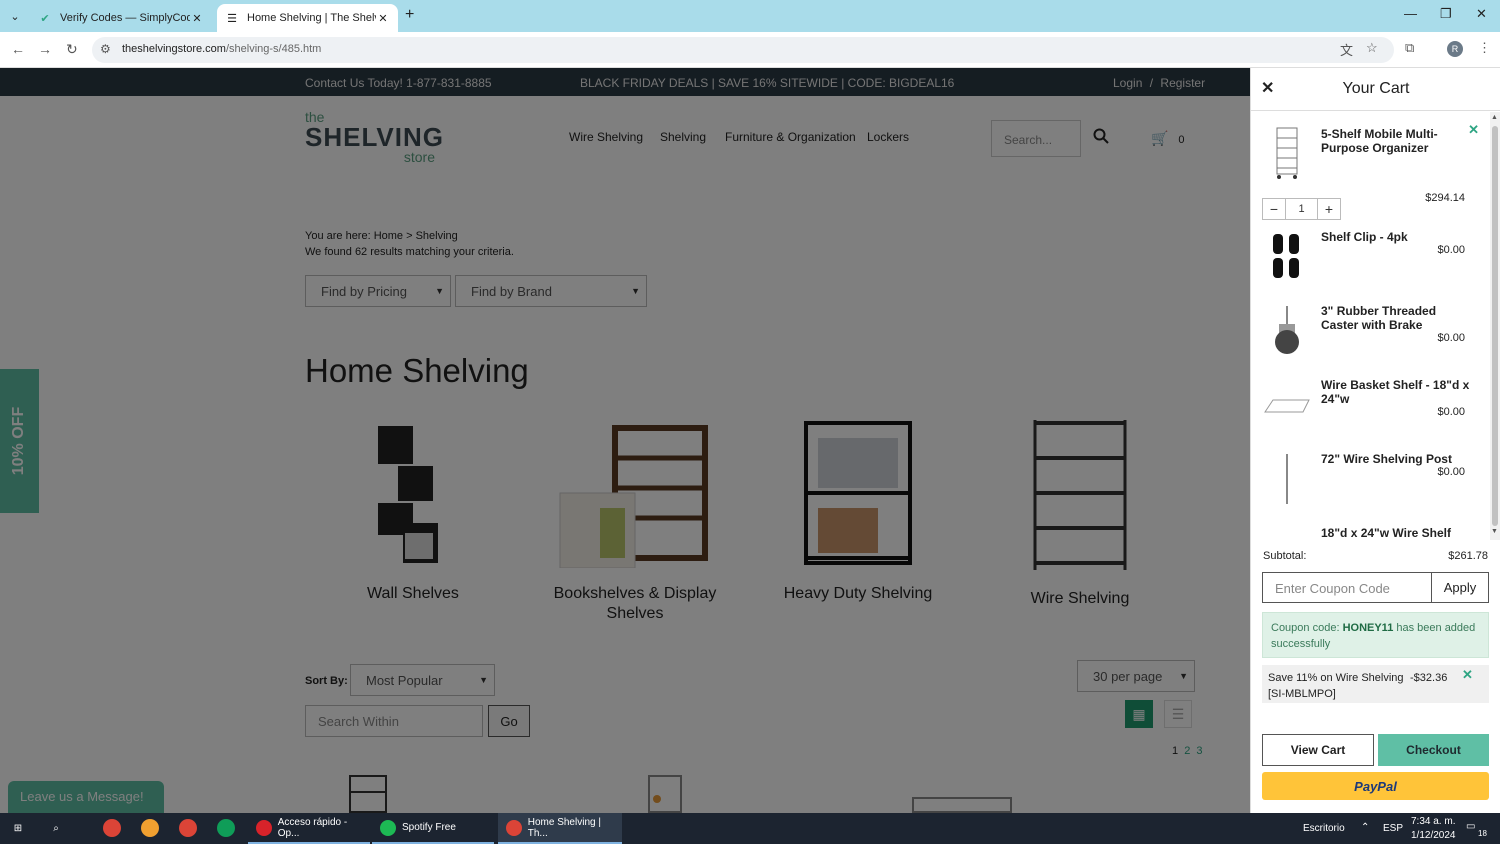 This screenshot has height=844, width=1500. I want to click on nav-wire-shelving: Wire Shelving, so click(606, 137).